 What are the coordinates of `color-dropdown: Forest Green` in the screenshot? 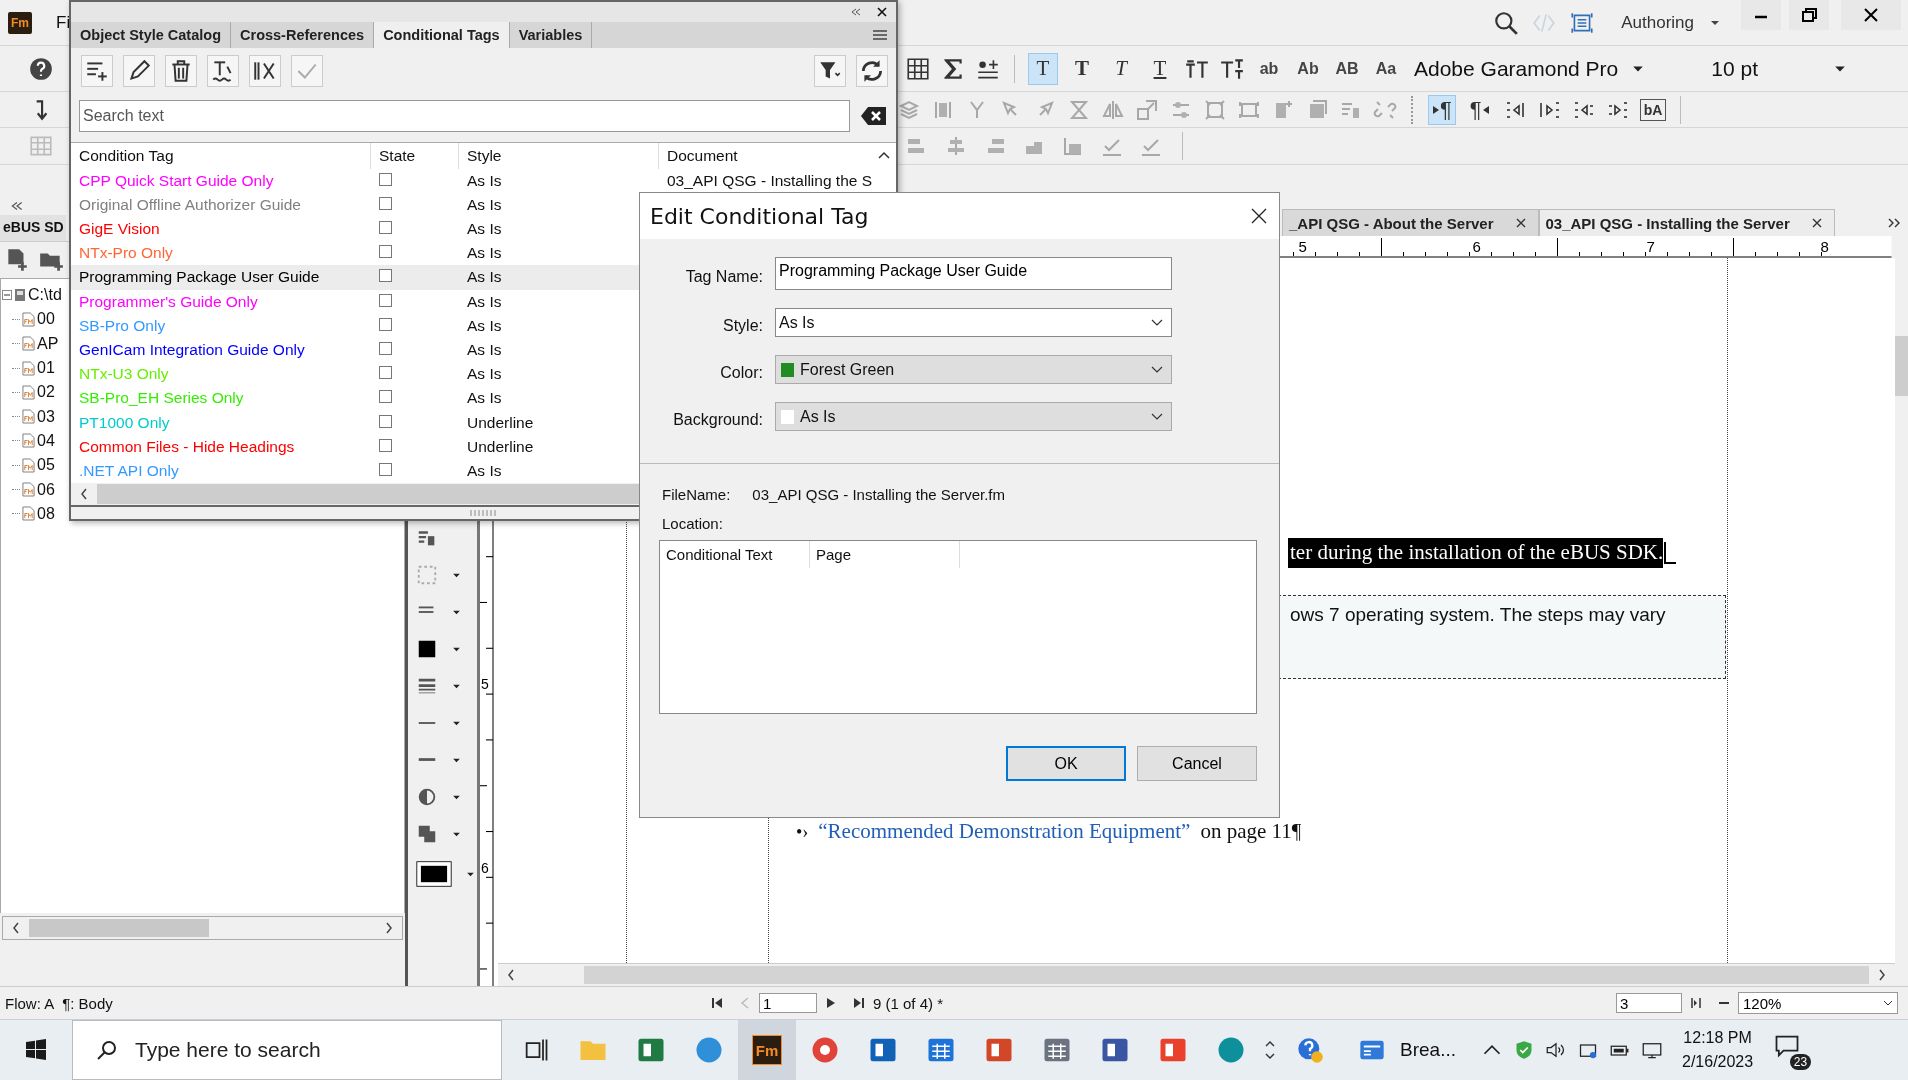 It's located at (973, 369).